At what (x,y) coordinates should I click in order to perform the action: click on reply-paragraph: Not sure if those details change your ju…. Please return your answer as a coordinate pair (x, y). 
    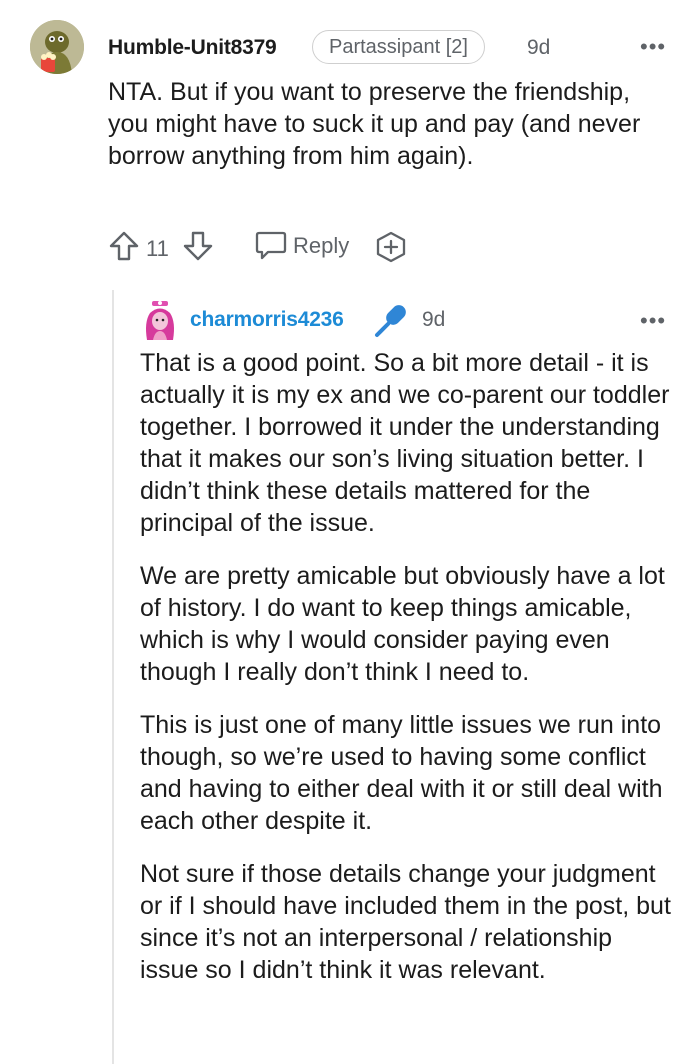
    Looking at the image, I should click on (405, 922).